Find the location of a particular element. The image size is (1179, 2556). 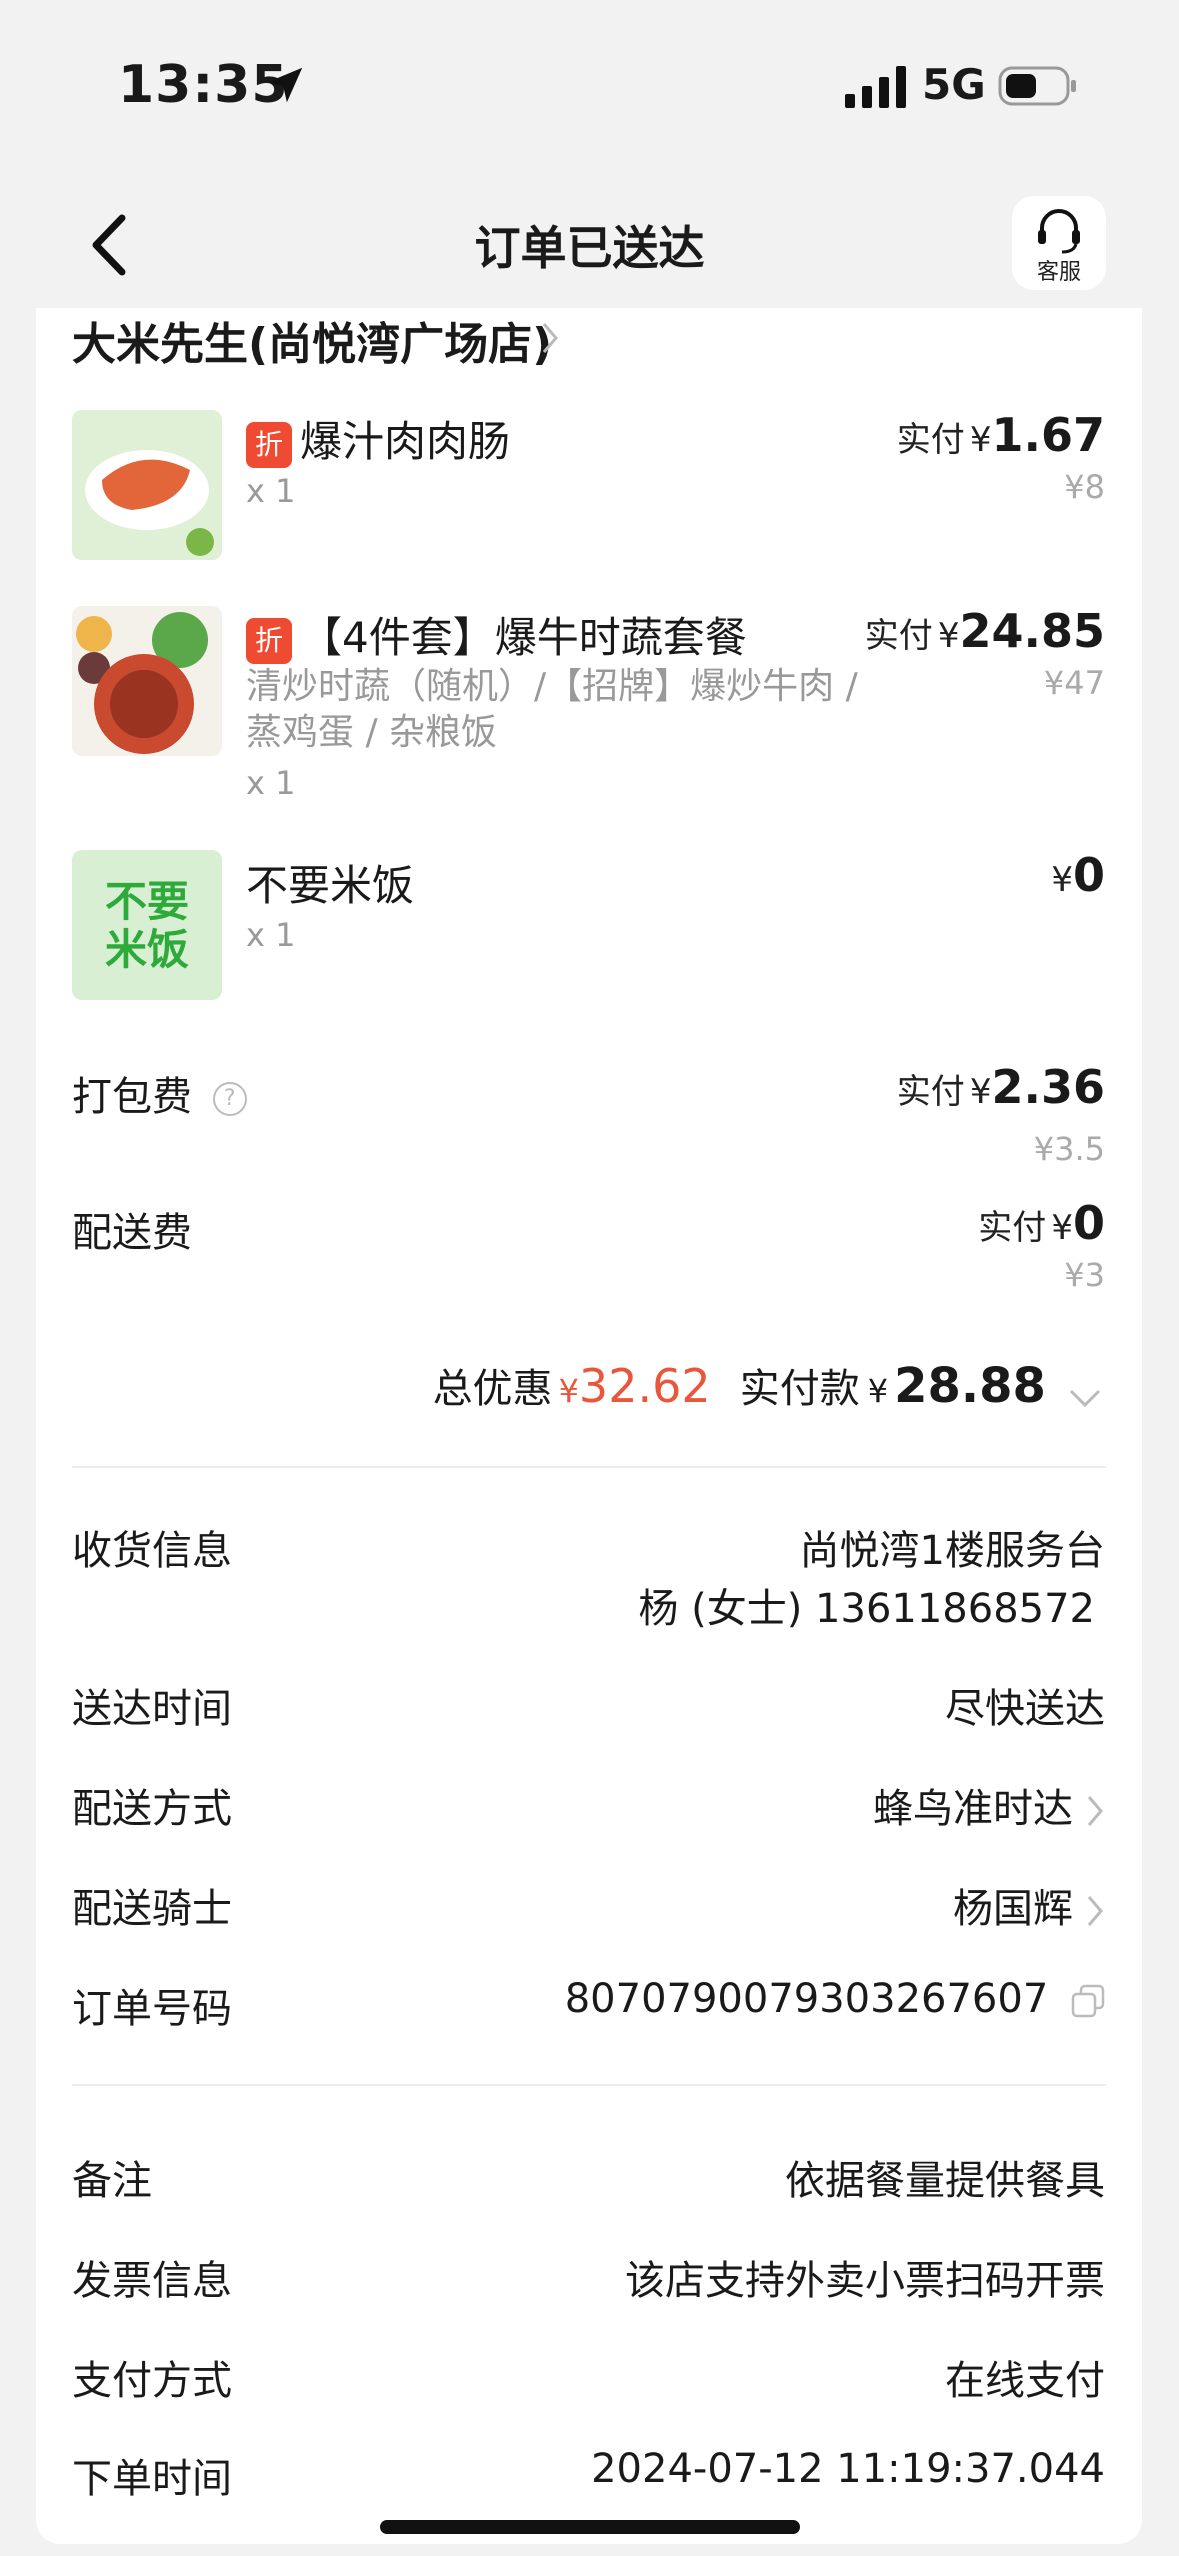

rider-label: 配送骑士 is located at coordinates (152, 1909).